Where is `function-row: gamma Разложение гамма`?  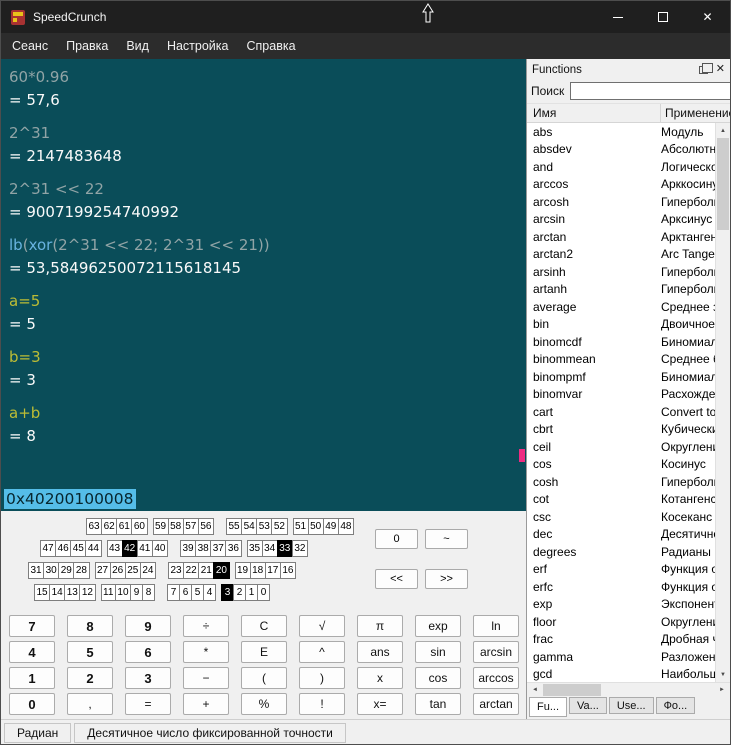
function-row: gamma Разложение гамма is located at coordinates (621, 657).